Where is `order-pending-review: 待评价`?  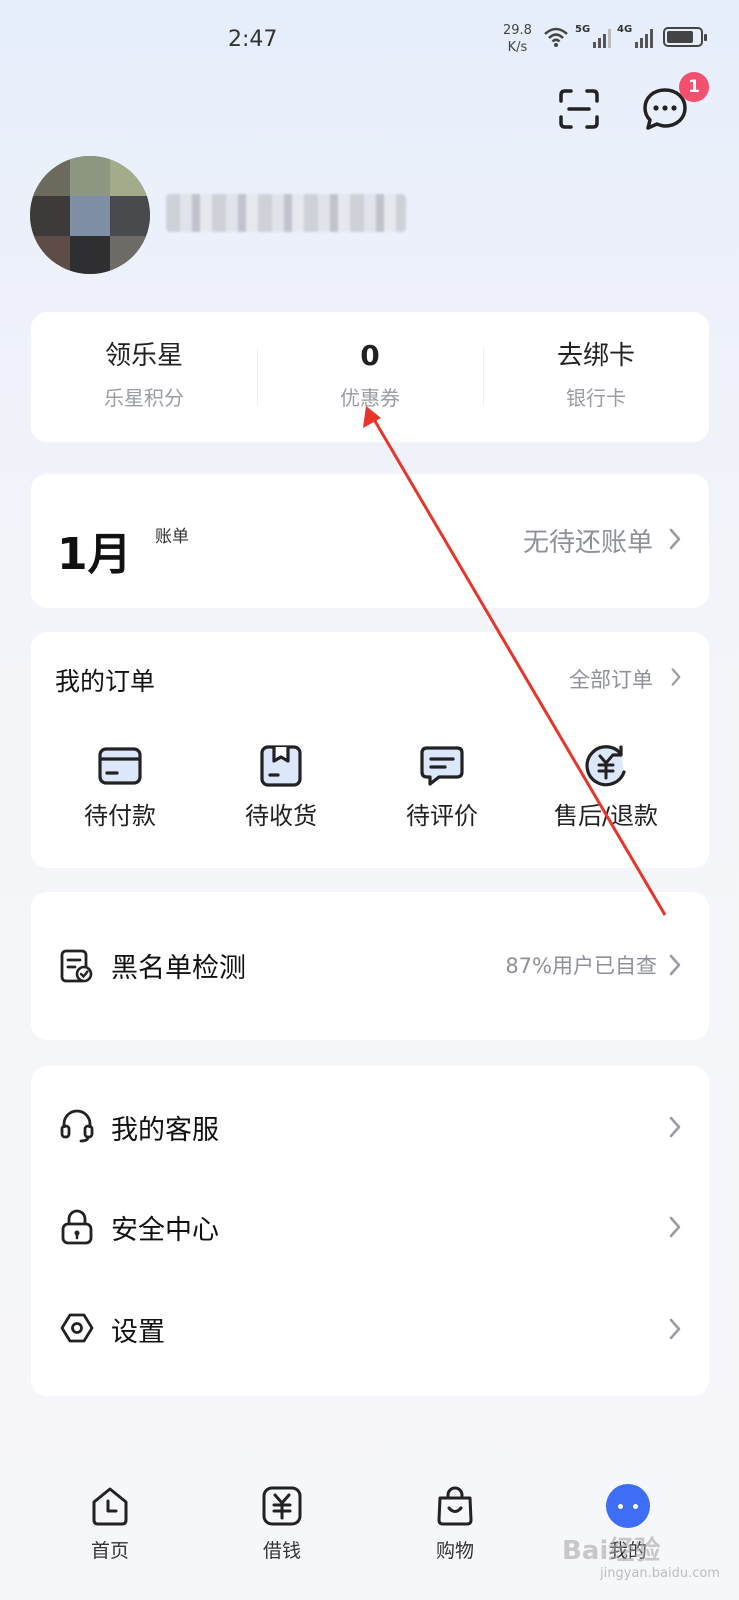
order-pending-review: 待评价 is located at coordinates (442, 787).